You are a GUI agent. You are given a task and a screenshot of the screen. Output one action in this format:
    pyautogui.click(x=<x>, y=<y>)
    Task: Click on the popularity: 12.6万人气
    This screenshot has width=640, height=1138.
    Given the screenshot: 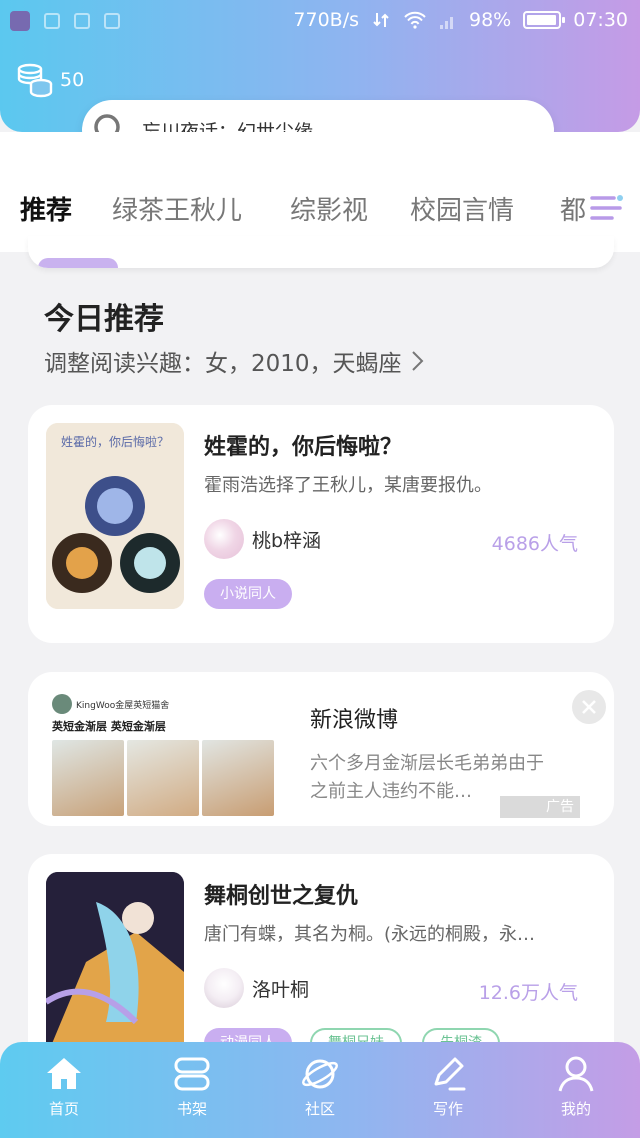 What is the action you would take?
    pyautogui.click(x=528, y=993)
    